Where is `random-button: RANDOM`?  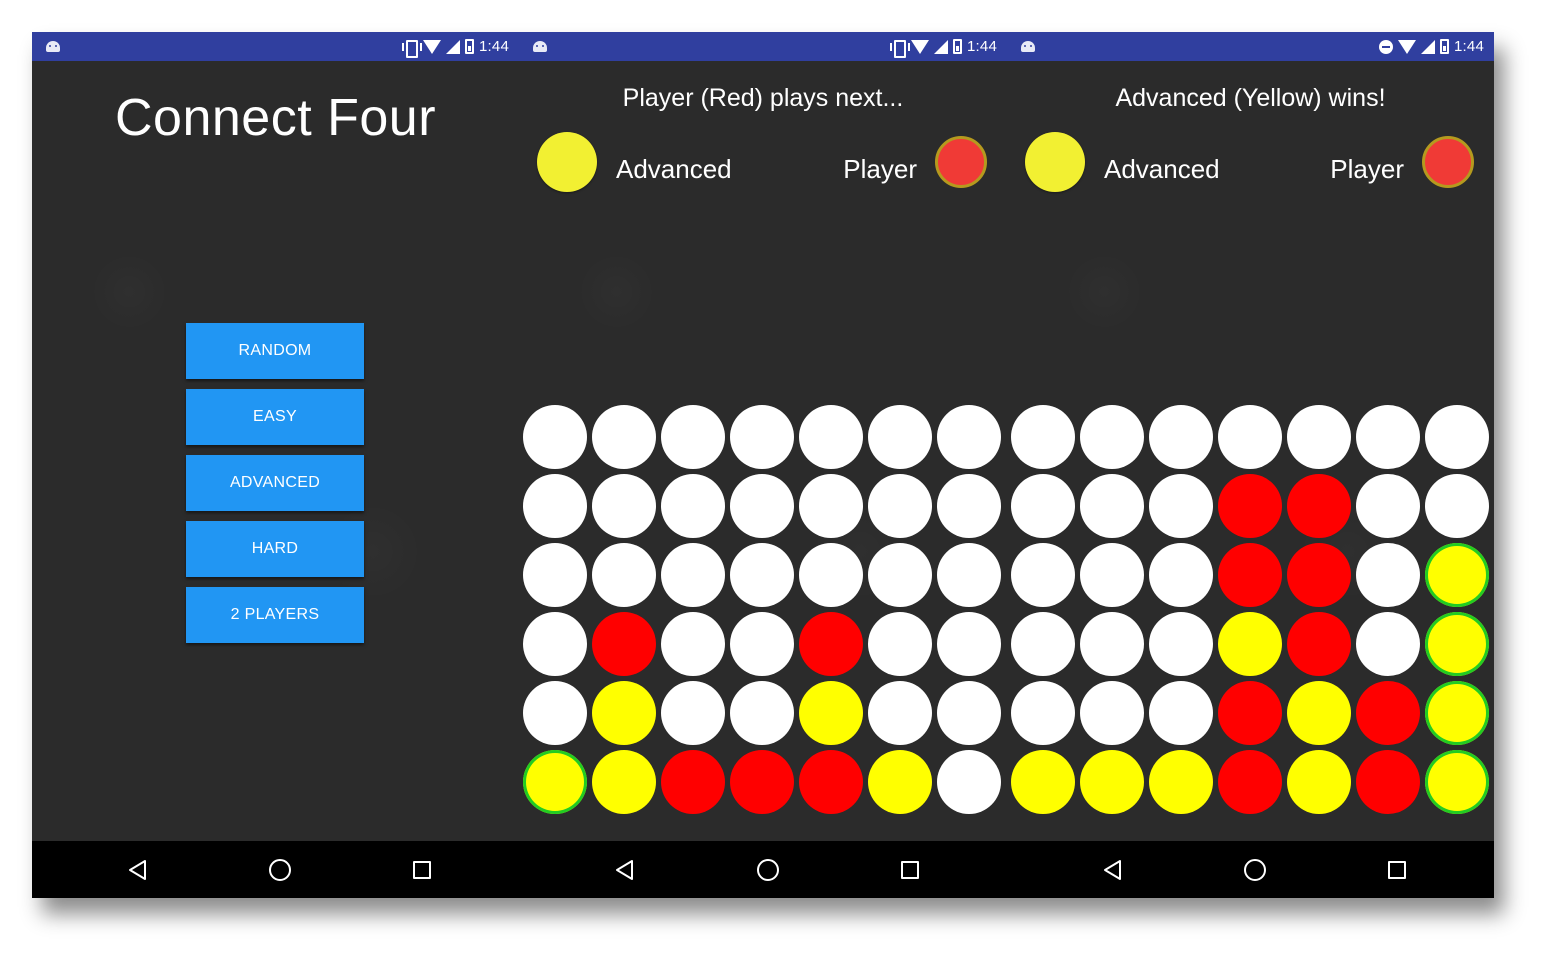
random-button: RANDOM is located at coordinates (275, 351).